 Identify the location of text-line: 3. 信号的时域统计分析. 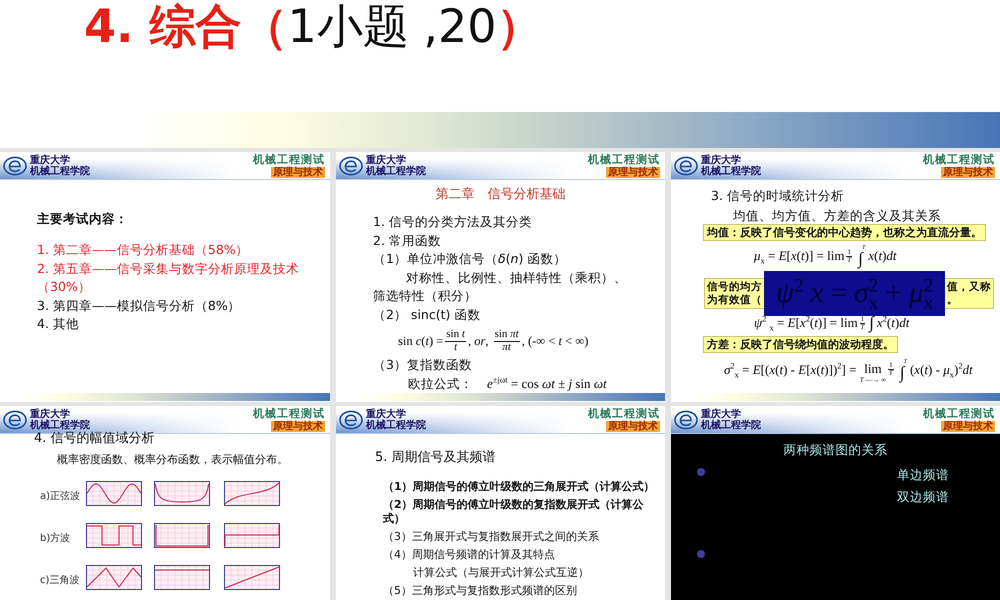
(777, 195).